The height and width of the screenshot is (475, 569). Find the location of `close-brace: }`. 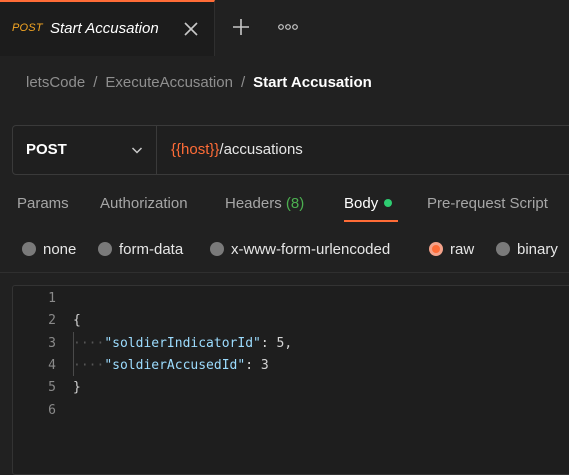

close-brace: } is located at coordinates (77, 387).